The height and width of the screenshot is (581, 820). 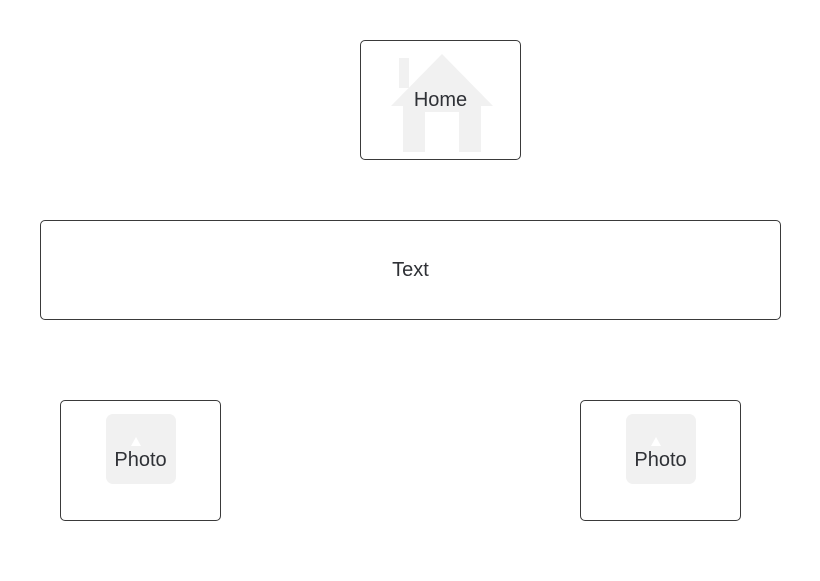 I want to click on text-label: Text, so click(x=410, y=269).